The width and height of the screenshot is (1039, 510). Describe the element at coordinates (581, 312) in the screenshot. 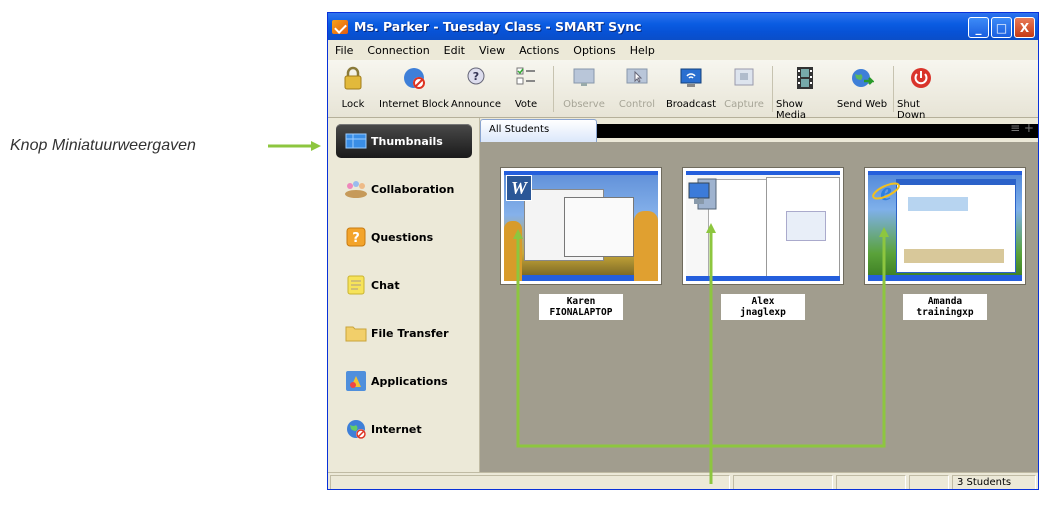

I see `student-computer: FIONALAPTOP` at that location.